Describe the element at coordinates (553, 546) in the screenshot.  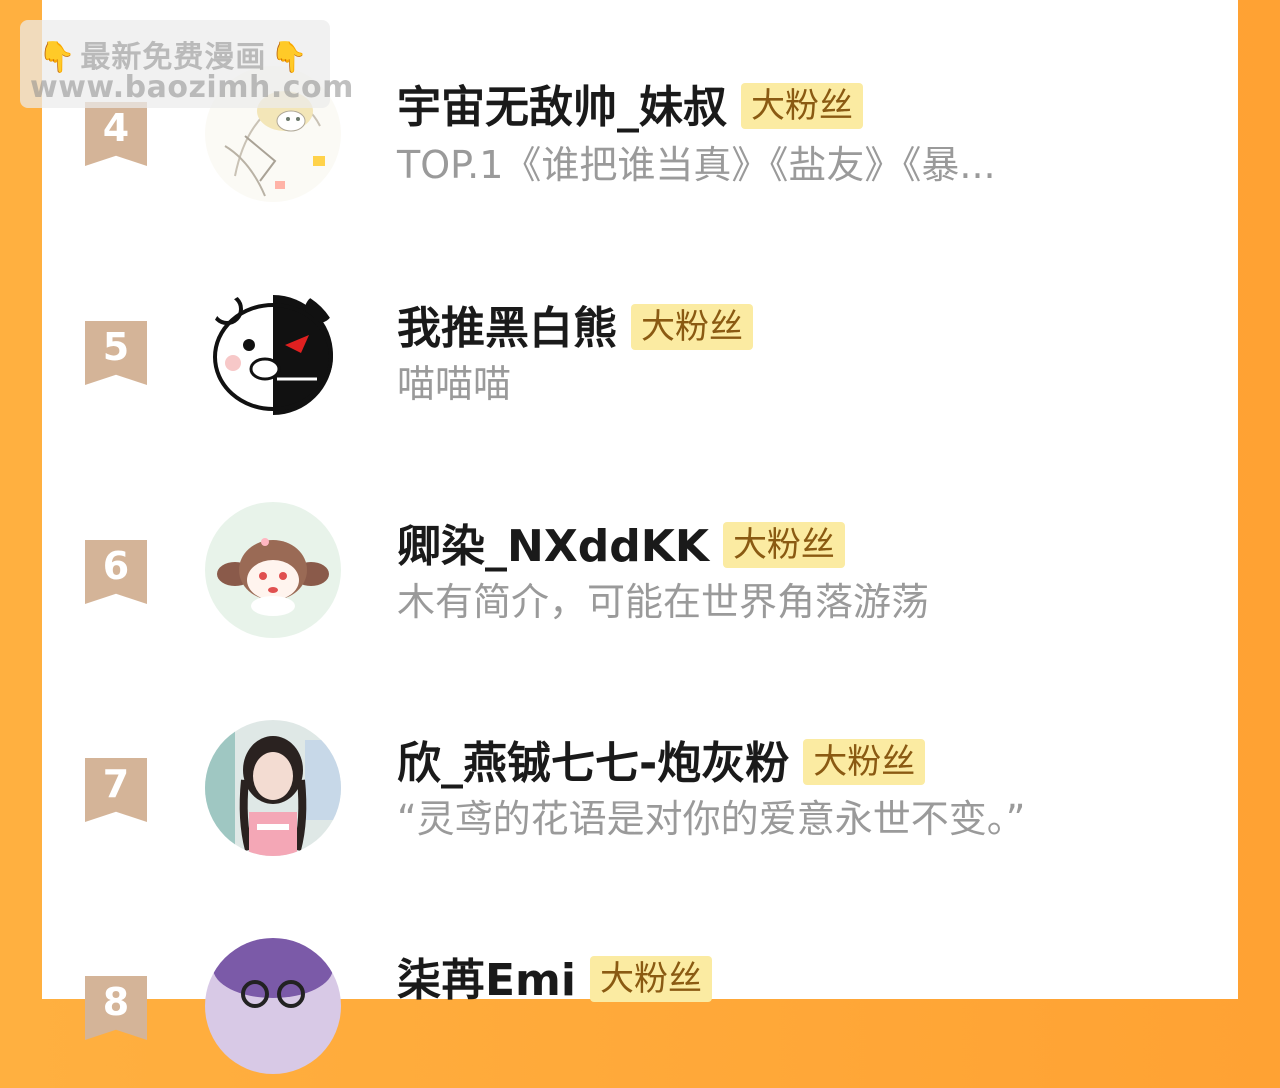
I see `fan-name-text: 卿染_NXddKK` at that location.